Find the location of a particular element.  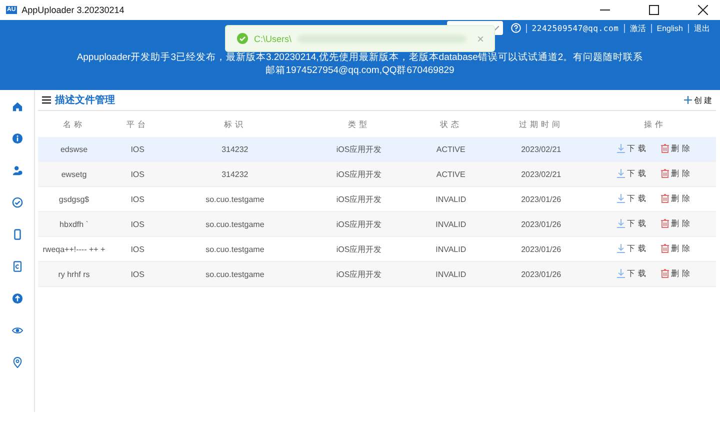

table-row: ry hrhf rs IOS so.cuo.testgame iOS应用开发 INVALID 2023/01/26 下载 删除 is located at coordinates (377, 274).